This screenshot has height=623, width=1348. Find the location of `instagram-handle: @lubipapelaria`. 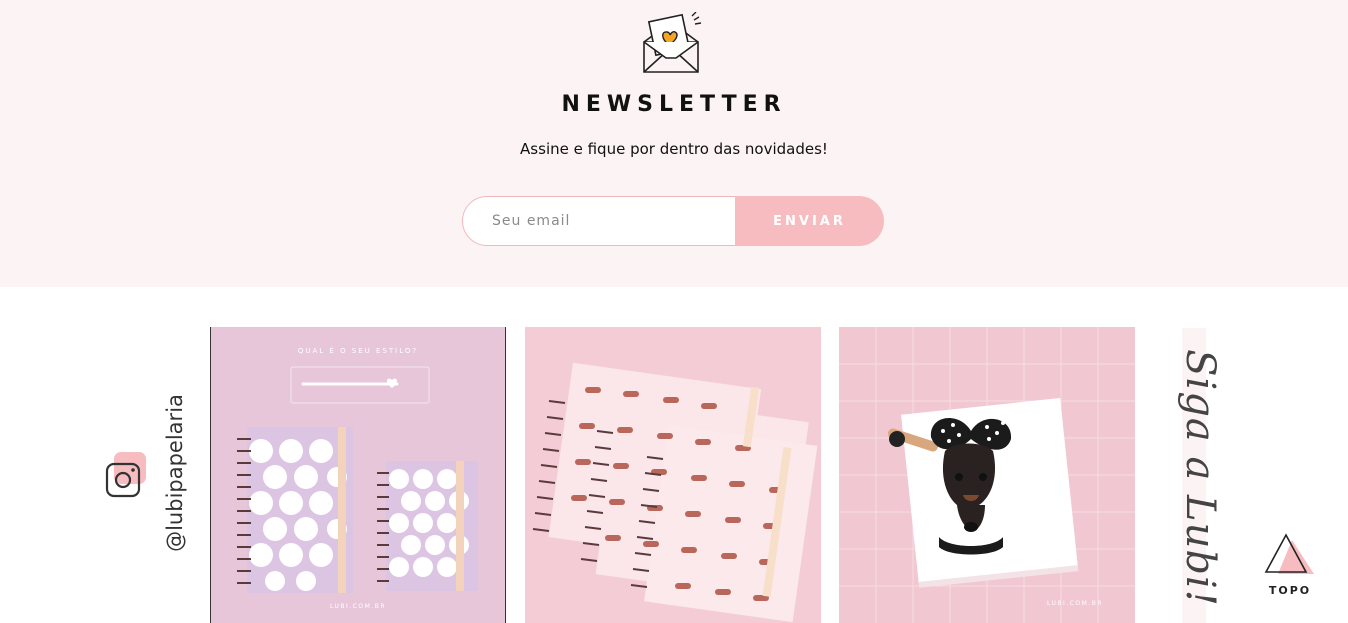

instagram-handle: @lubipapelaria is located at coordinates (175, 473).